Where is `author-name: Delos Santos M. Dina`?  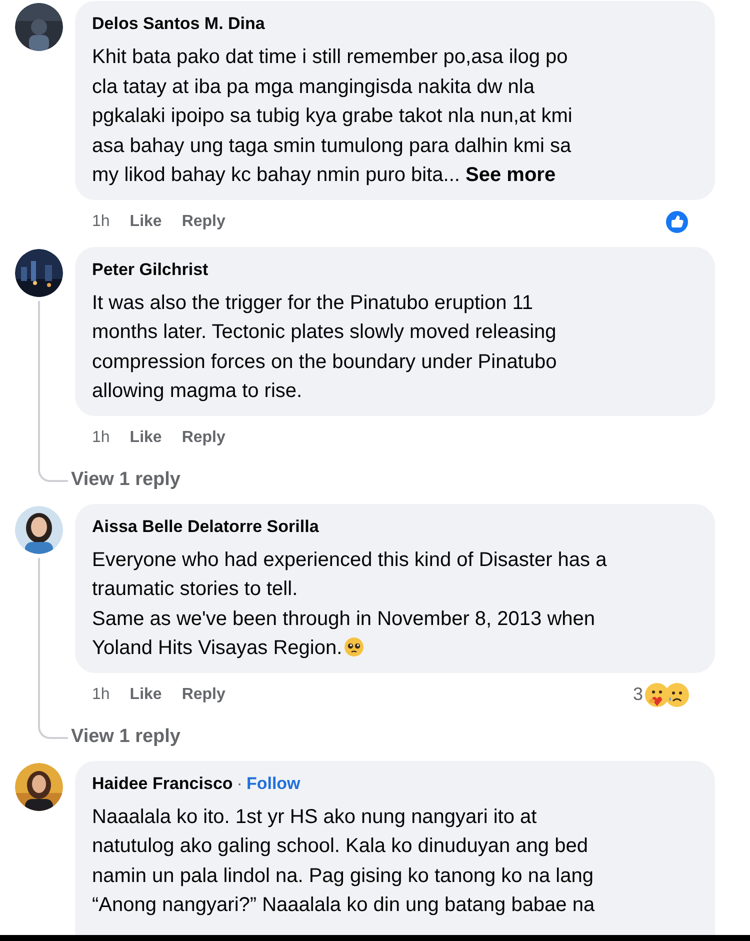
author-name: Delos Santos M. Dina is located at coordinates (178, 24).